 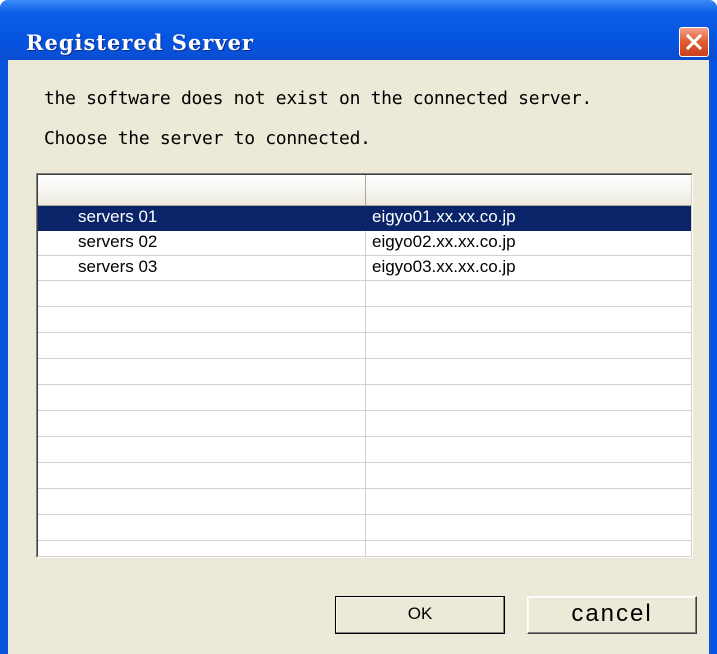 I want to click on close-icon, so click(x=694, y=42).